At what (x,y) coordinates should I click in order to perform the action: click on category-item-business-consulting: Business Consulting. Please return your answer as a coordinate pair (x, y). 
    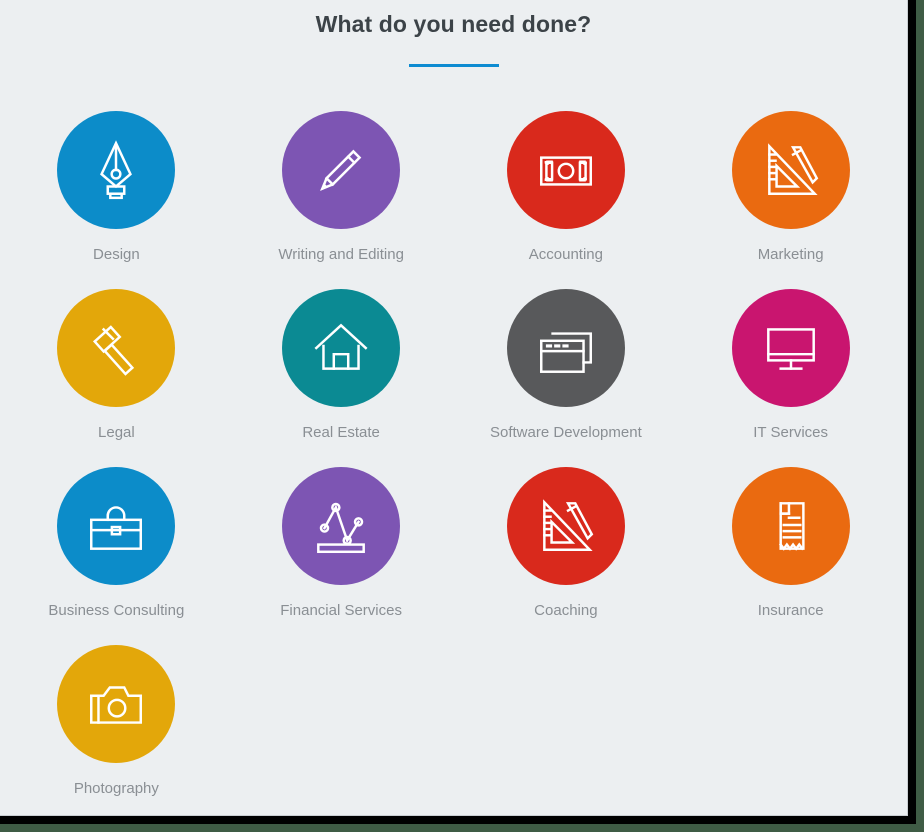
    Looking at the image, I should click on (116, 556).